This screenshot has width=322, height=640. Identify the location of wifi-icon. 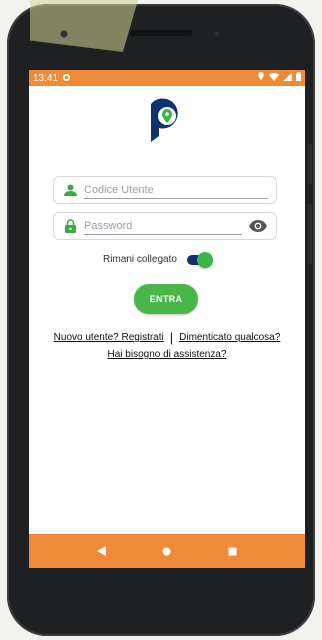
(274, 78).